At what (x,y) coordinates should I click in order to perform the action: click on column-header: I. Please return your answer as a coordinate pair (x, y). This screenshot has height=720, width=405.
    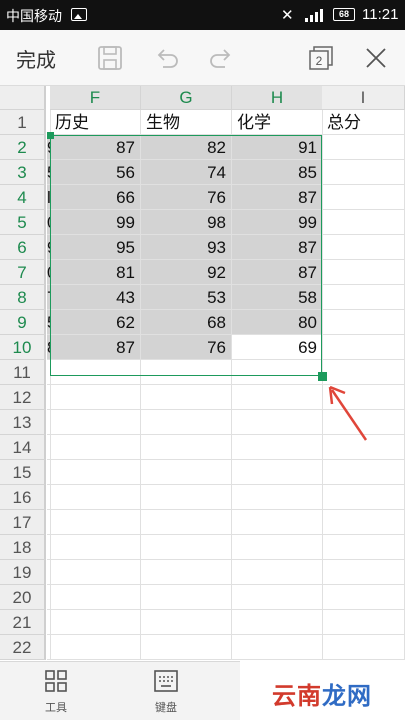
    Looking at the image, I should click on (363, 98).